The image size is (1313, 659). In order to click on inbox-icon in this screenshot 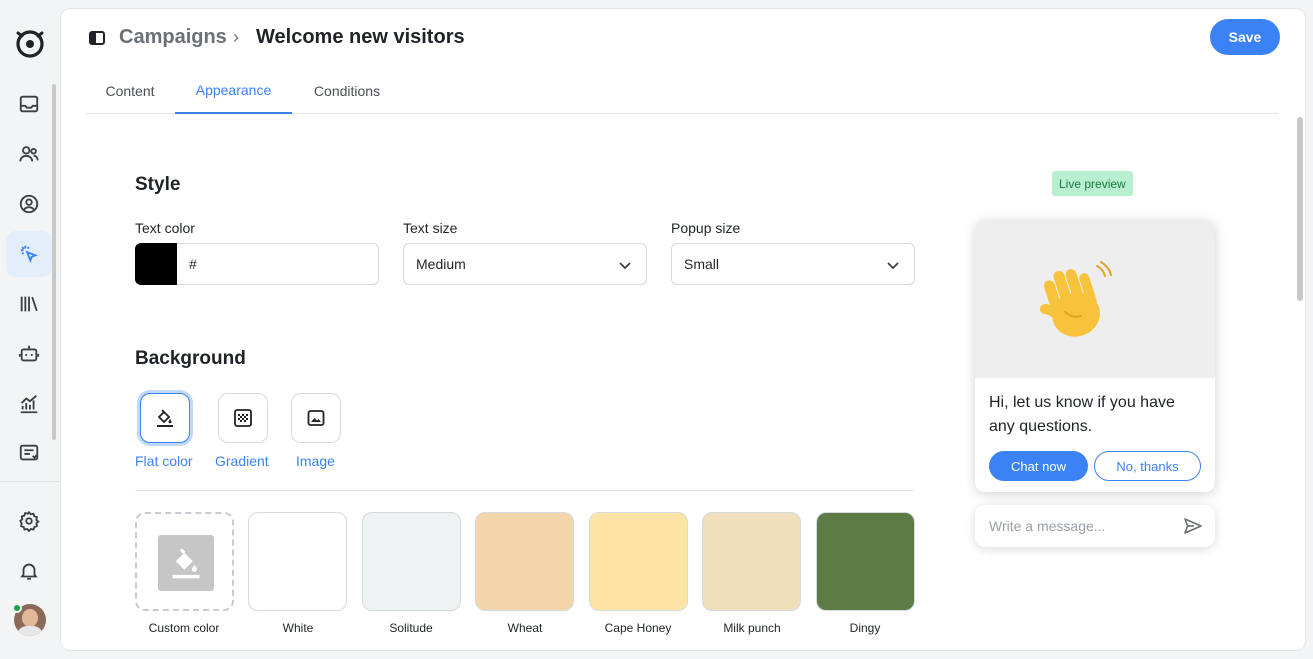, I will do `click(29, 104)`.